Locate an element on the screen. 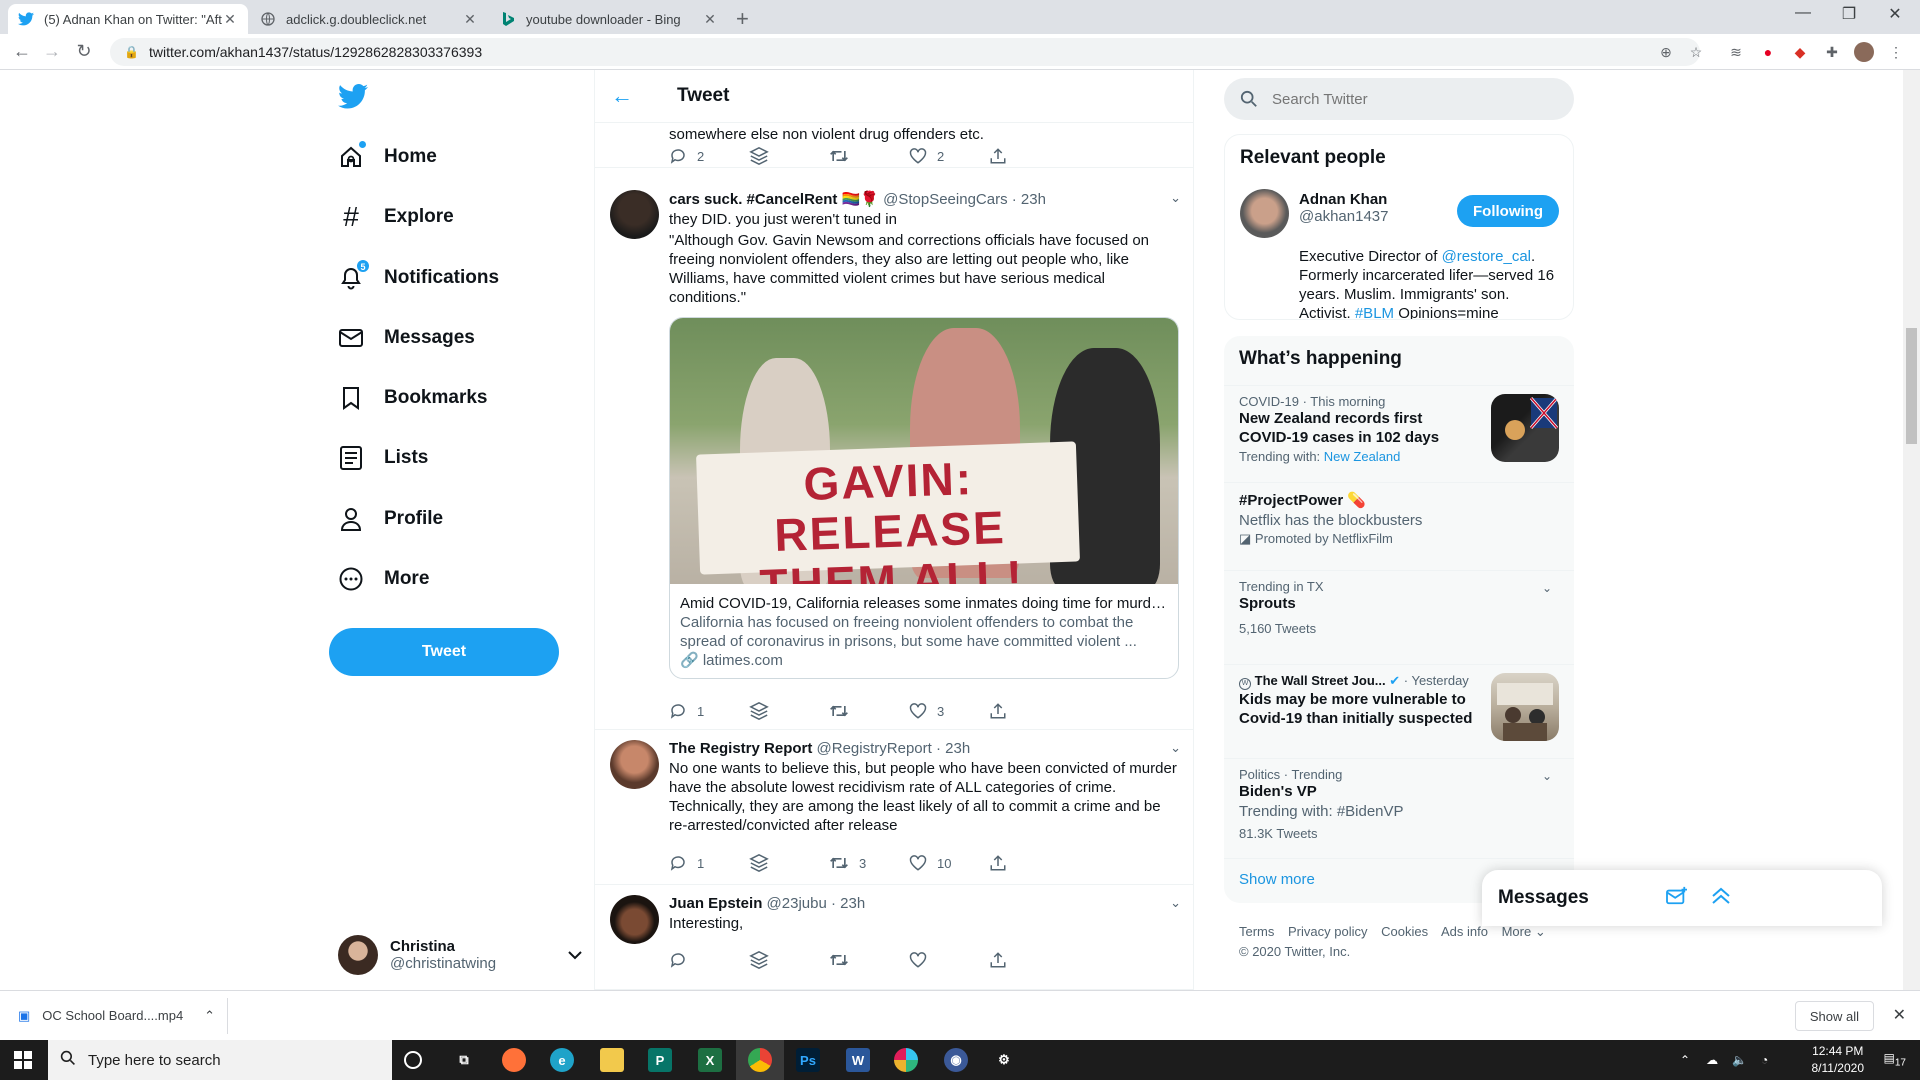 Image resolution: width=1920 pixels, height=1080 pixels. nav-messages: Messages is located at coordinates (406, 338).